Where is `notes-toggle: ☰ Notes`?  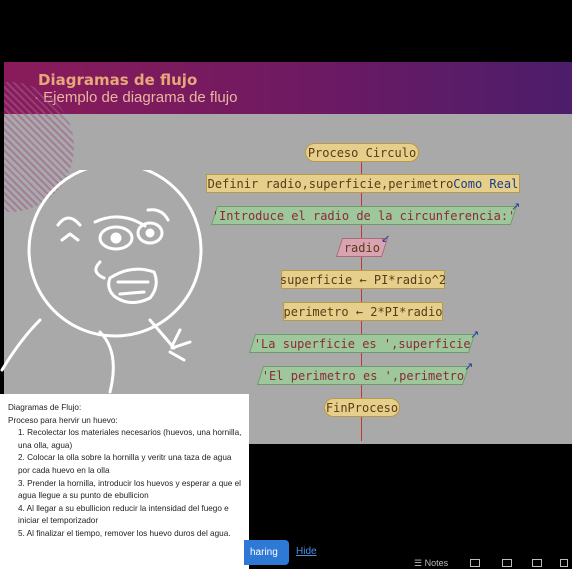
notes-toggle: ☰ Notes is located at coordinates (431, 563).